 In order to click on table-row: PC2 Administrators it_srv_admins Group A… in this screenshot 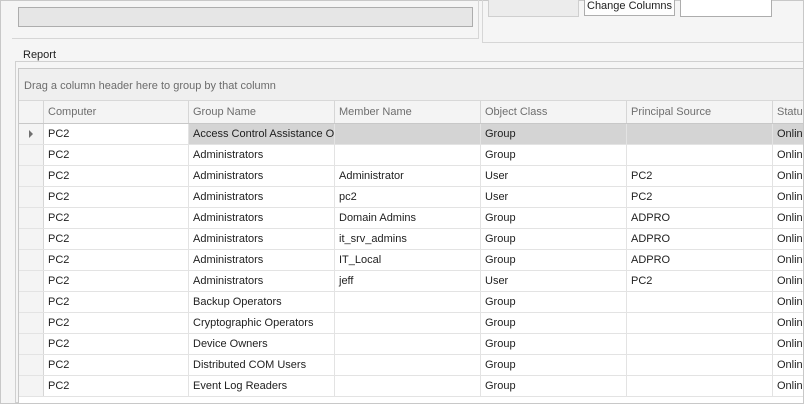, I will do `click(411, 239)`.